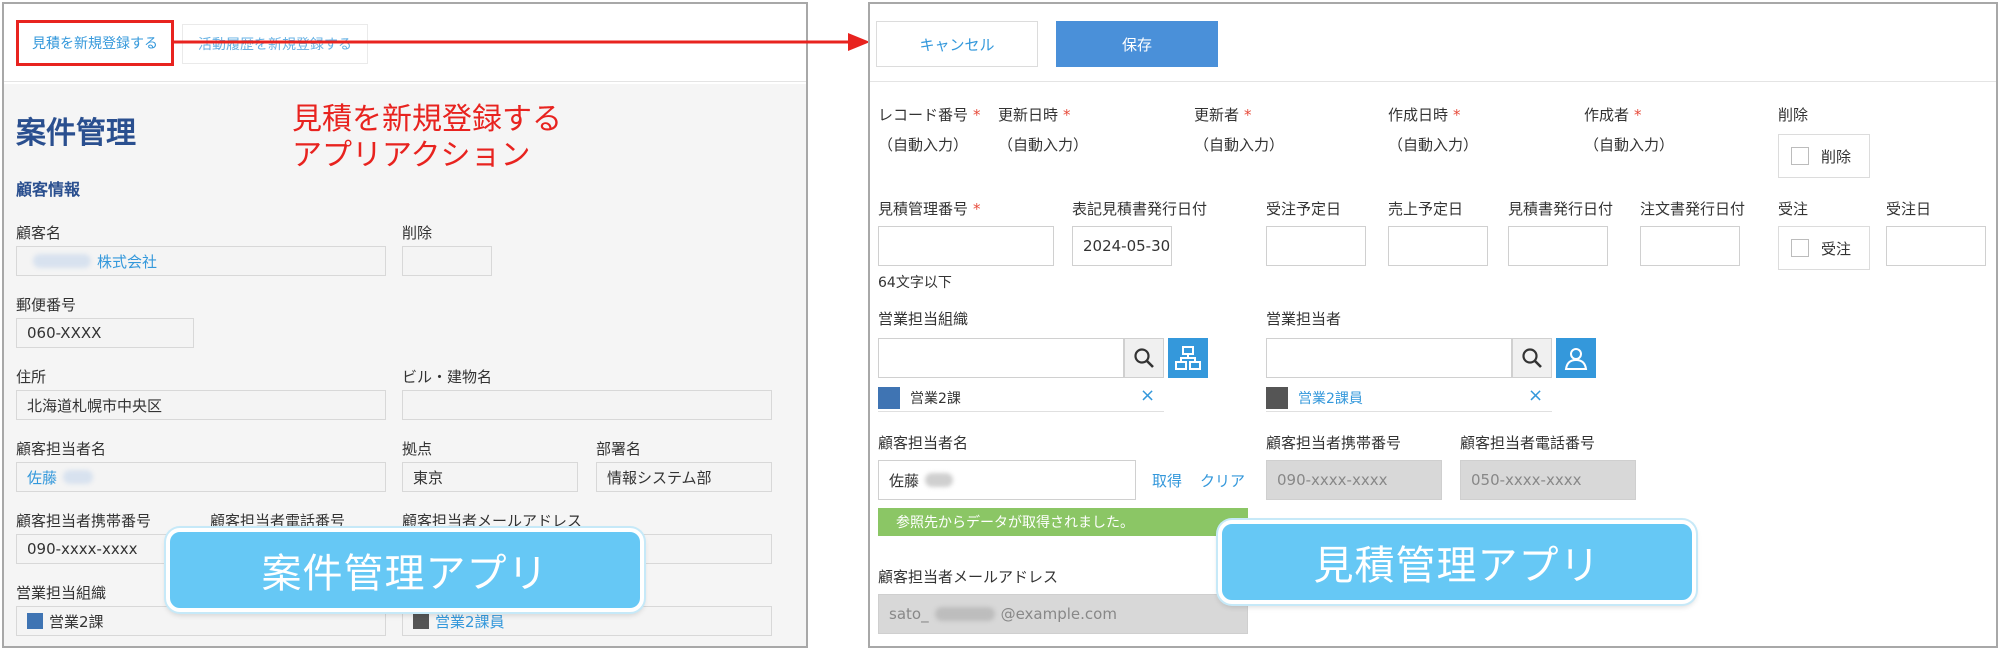  I want to click on sales-org-label: 営業担当組織, so click(923, 319).